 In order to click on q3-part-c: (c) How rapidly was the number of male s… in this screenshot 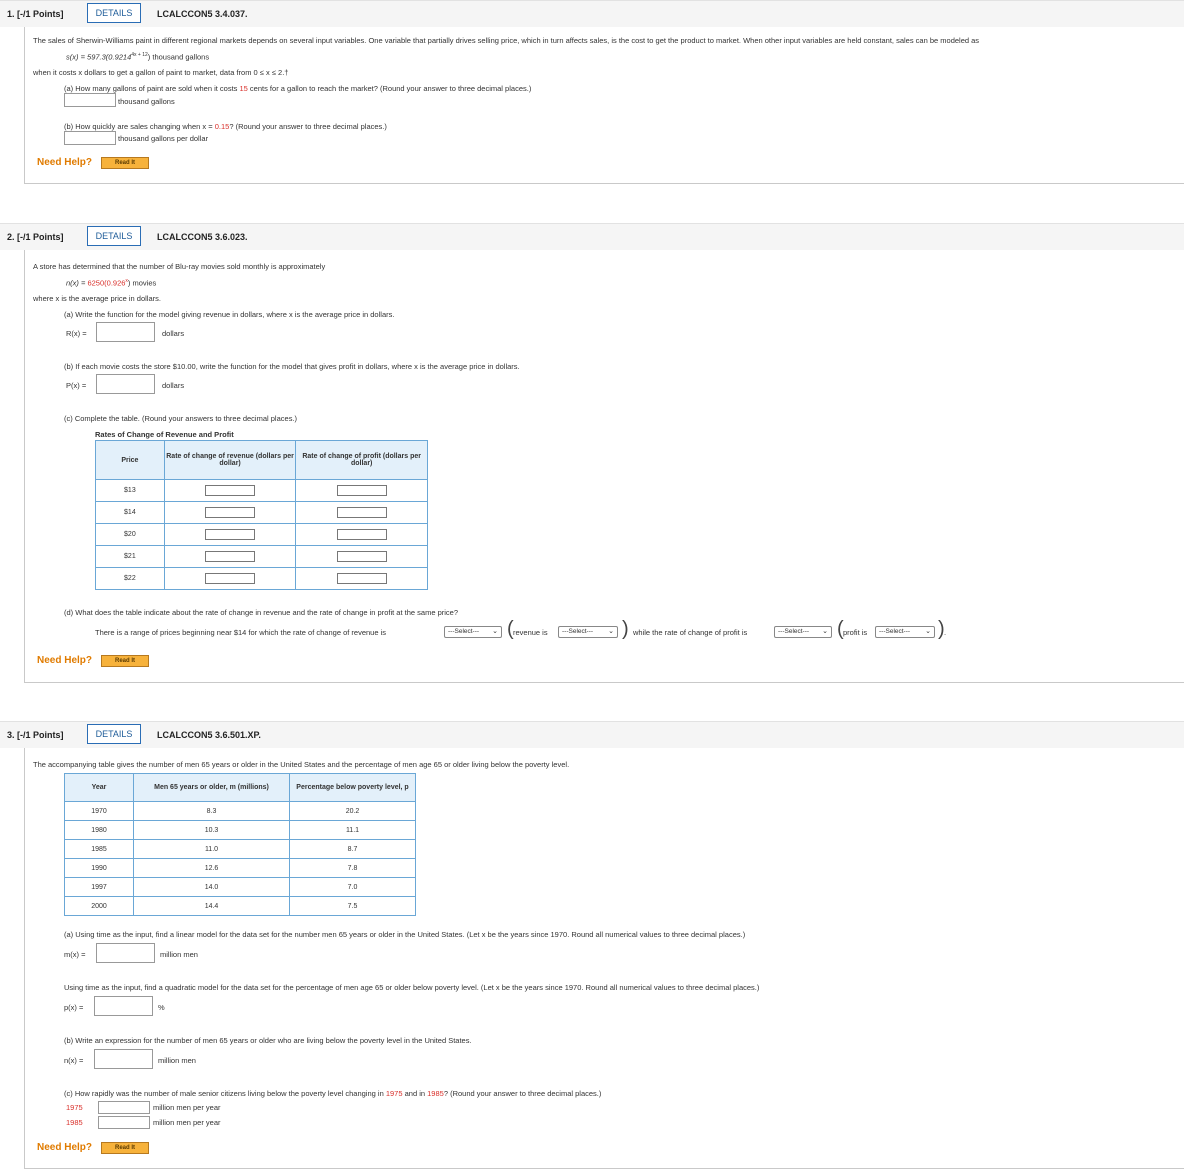, I will do `click(333, 1093)`.